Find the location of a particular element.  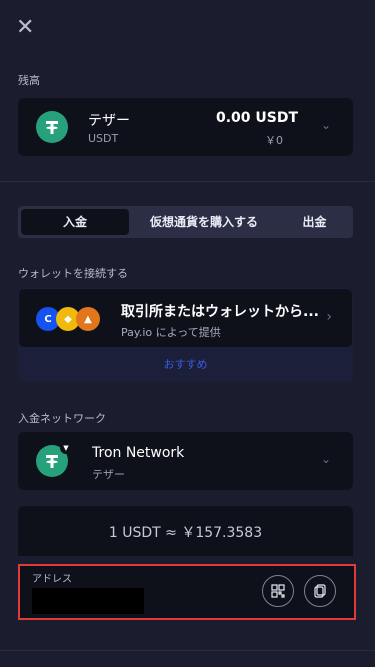

wallet-option: C ◆ ▲ 取引所またはウォレットから... Pay.io によって提供 › is located at coordinates (185, 318).